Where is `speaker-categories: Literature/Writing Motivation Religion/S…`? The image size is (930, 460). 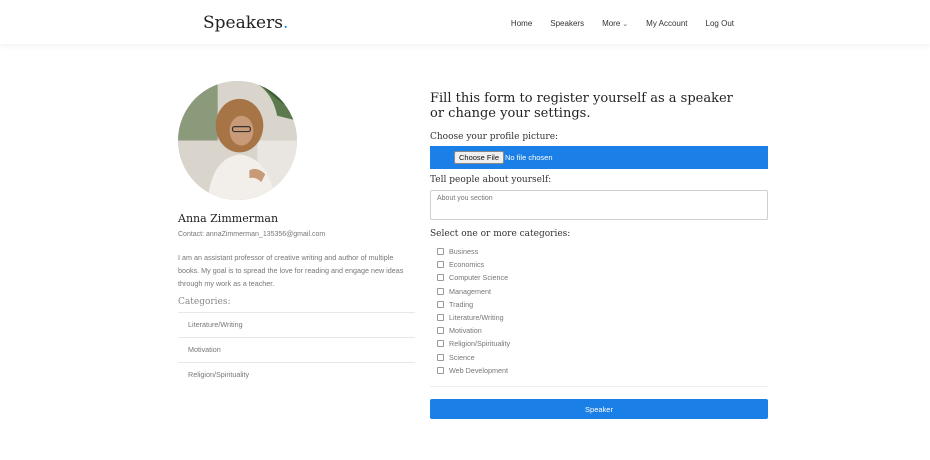 speaker-categories: Literature/Writing Motivation Religion/S… is located at coordinates (296, 349).